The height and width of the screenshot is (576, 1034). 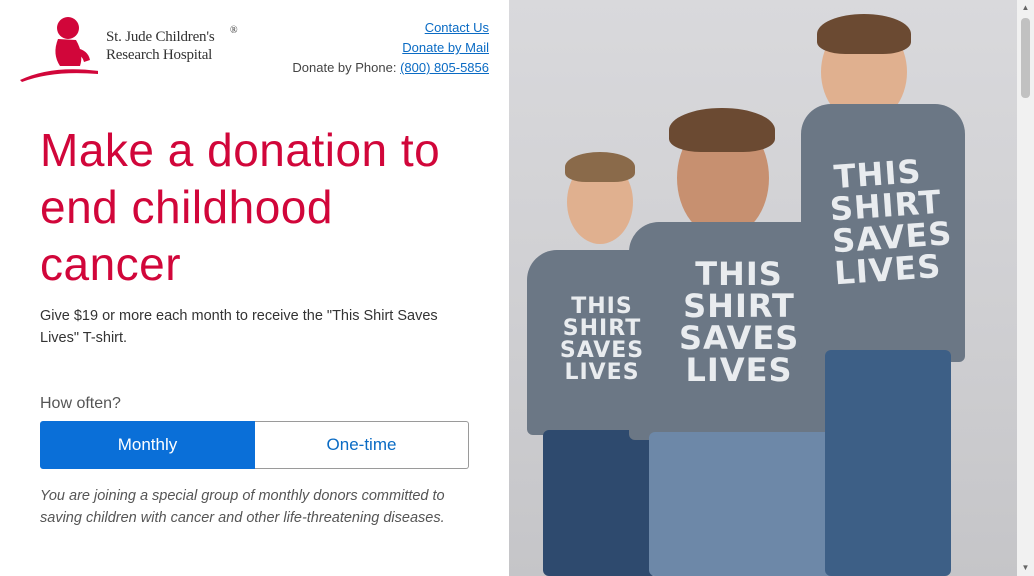 What do you see at coordinates (1025, 8) in the screenshot?
I see `scroll-up-arrow-icon: ▲` at bounding box center [1025, 8].